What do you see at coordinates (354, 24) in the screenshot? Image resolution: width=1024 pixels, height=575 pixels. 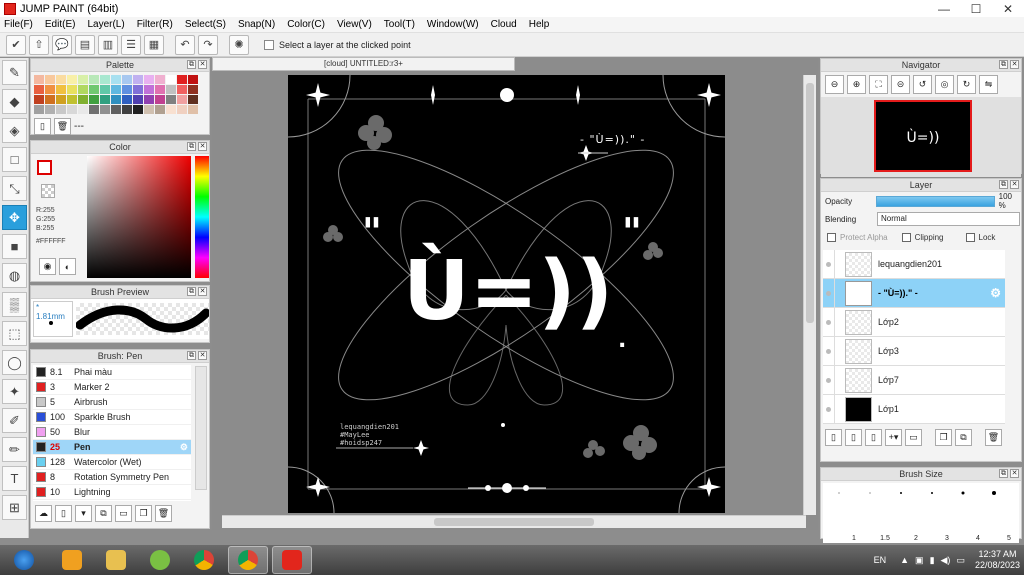 I see `menu-view: View(V)` at bounding box center [354, 24].